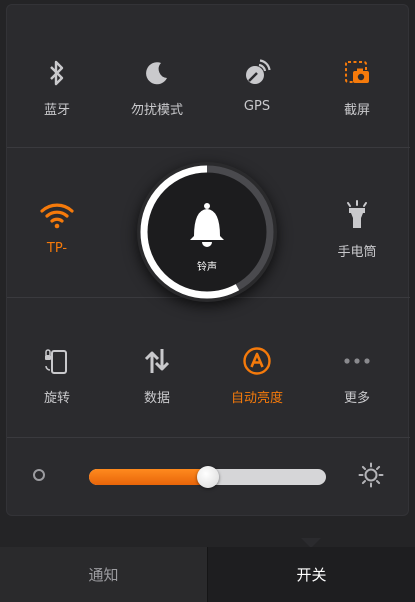 The image size is (415, 602). Describe the element at coordinates (356, 110) in the screenshot. I see `screenshot-label: 截屏` at that location.